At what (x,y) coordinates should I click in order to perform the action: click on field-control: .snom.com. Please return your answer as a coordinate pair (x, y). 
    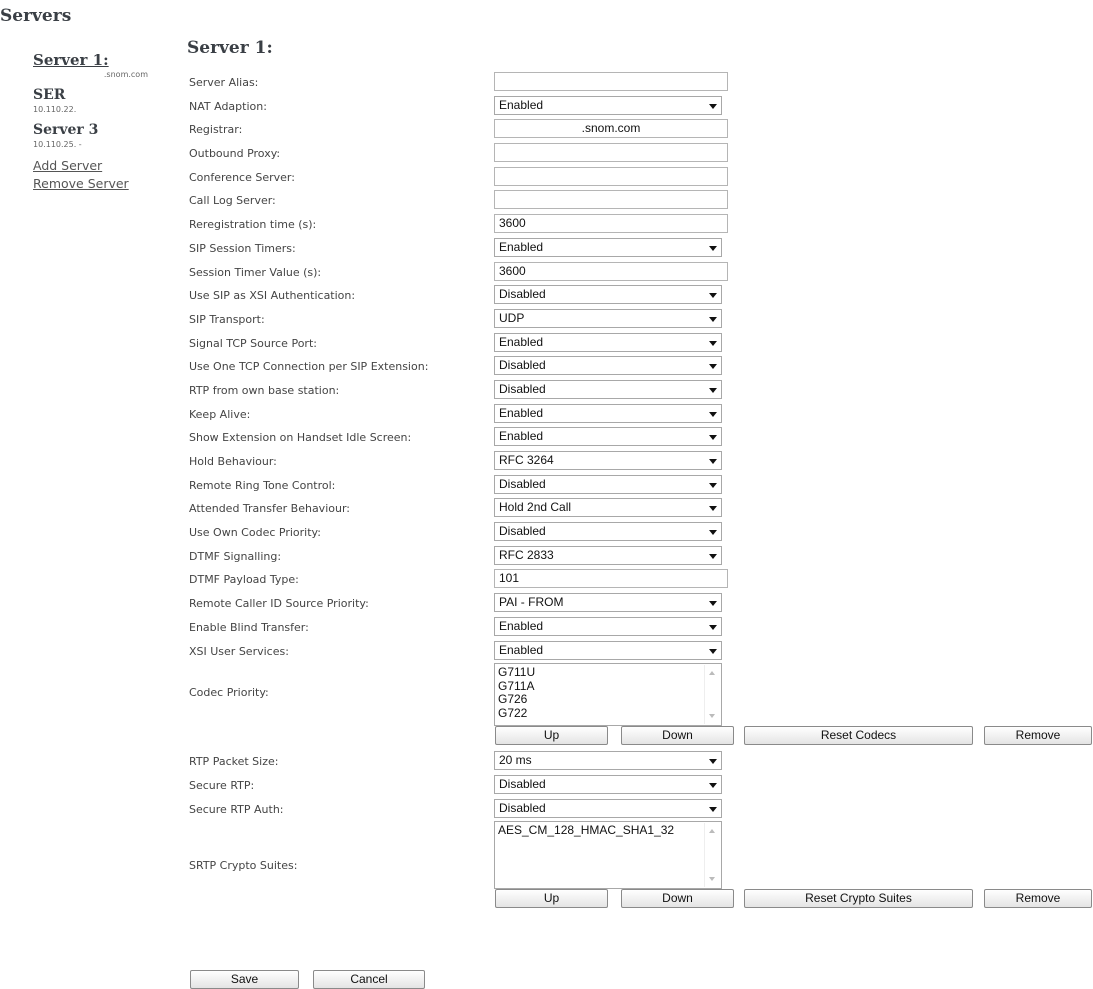
    Looking at the image, I should click on (611, 129).